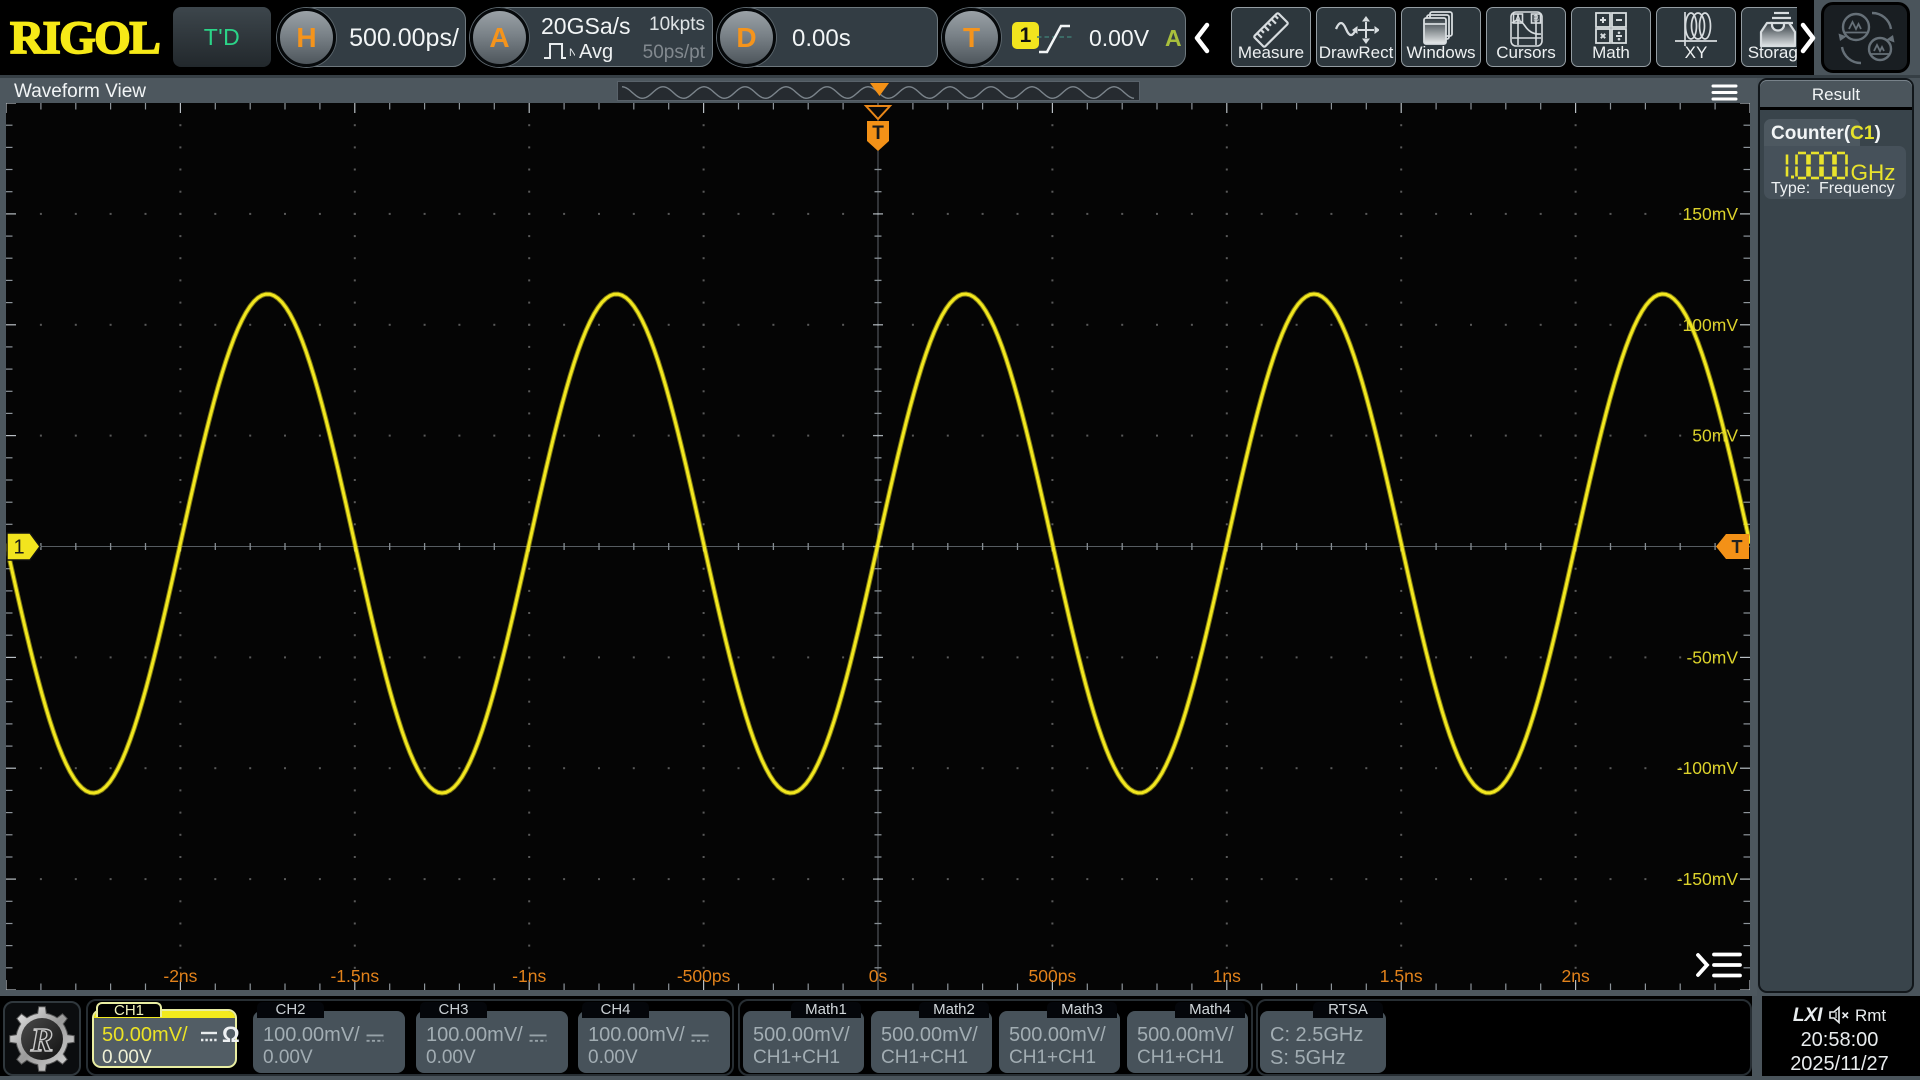  Describe the element at coordinates (18, 548) in the screenshot. I see `svg-text: 1` at that location.